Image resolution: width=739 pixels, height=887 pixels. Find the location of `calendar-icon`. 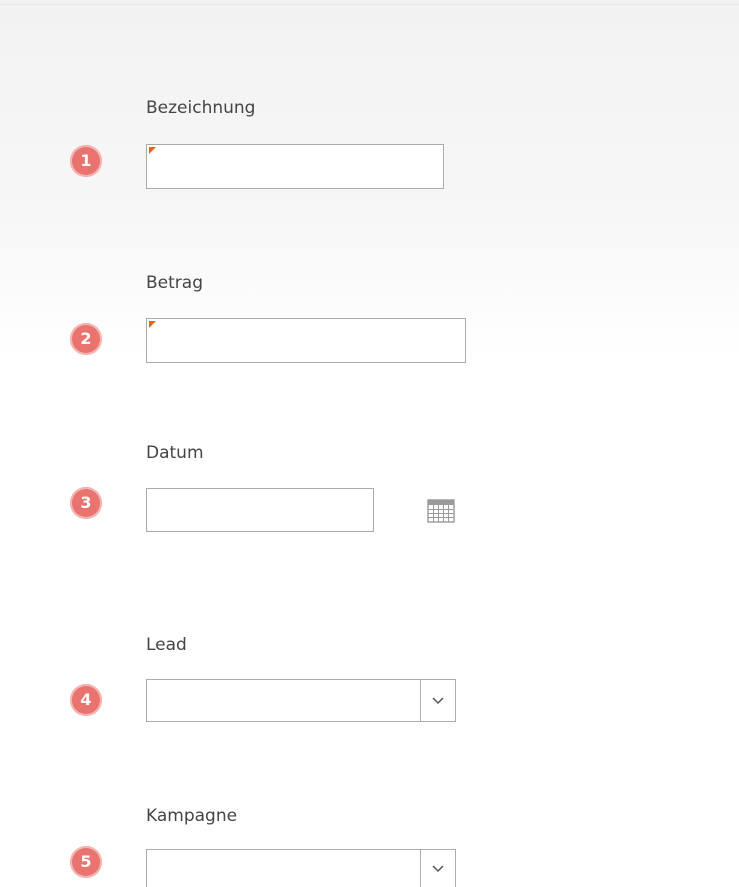

calendar-icon is located at coordinates (441, 511).